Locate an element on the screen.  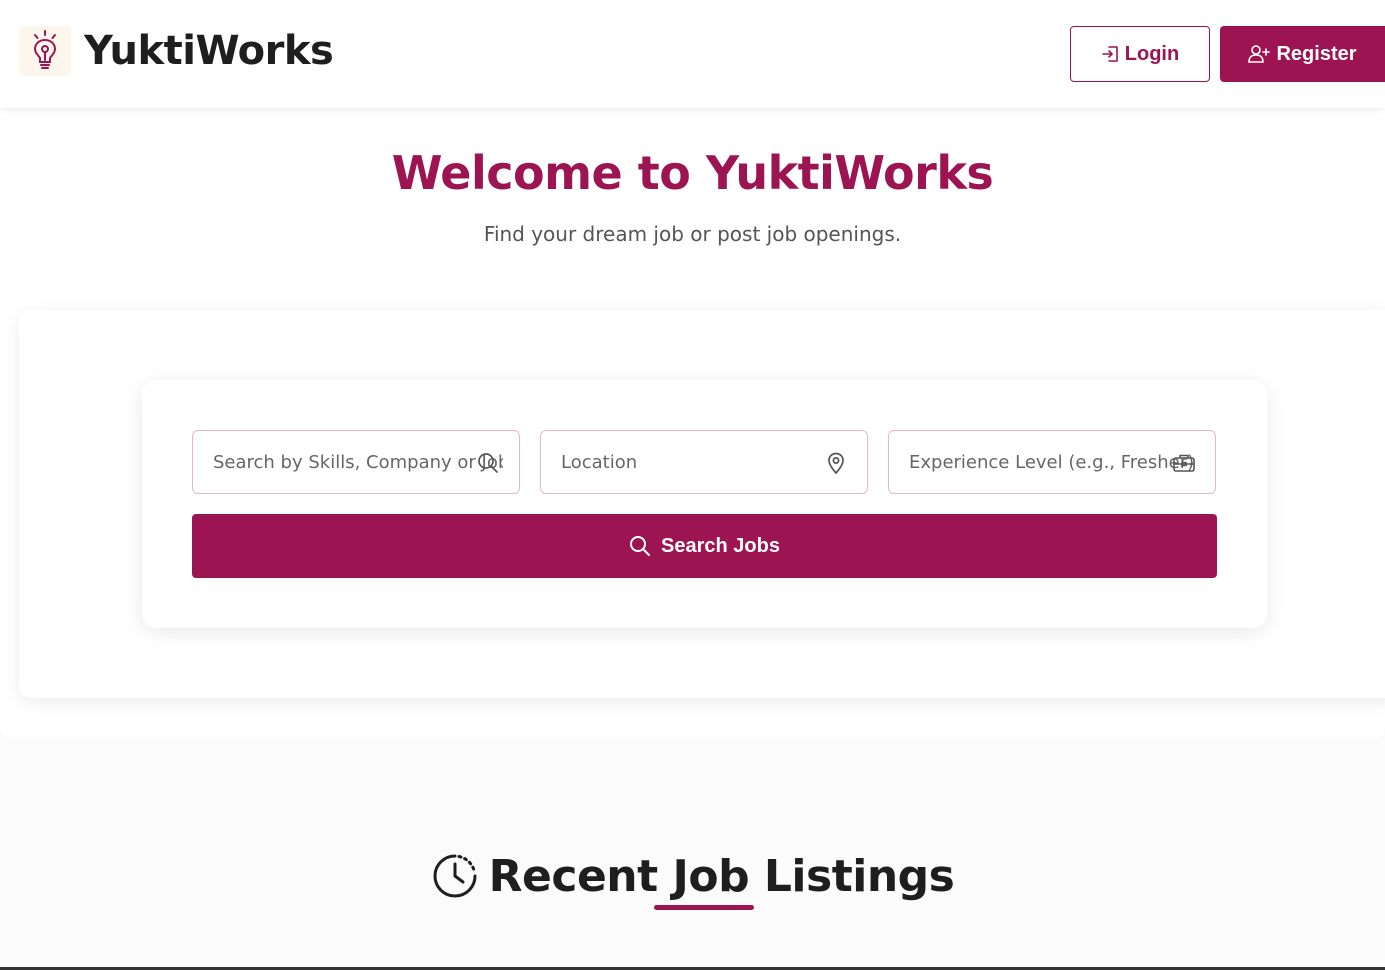
add-user-icon is located at coordinates (1259, 54).